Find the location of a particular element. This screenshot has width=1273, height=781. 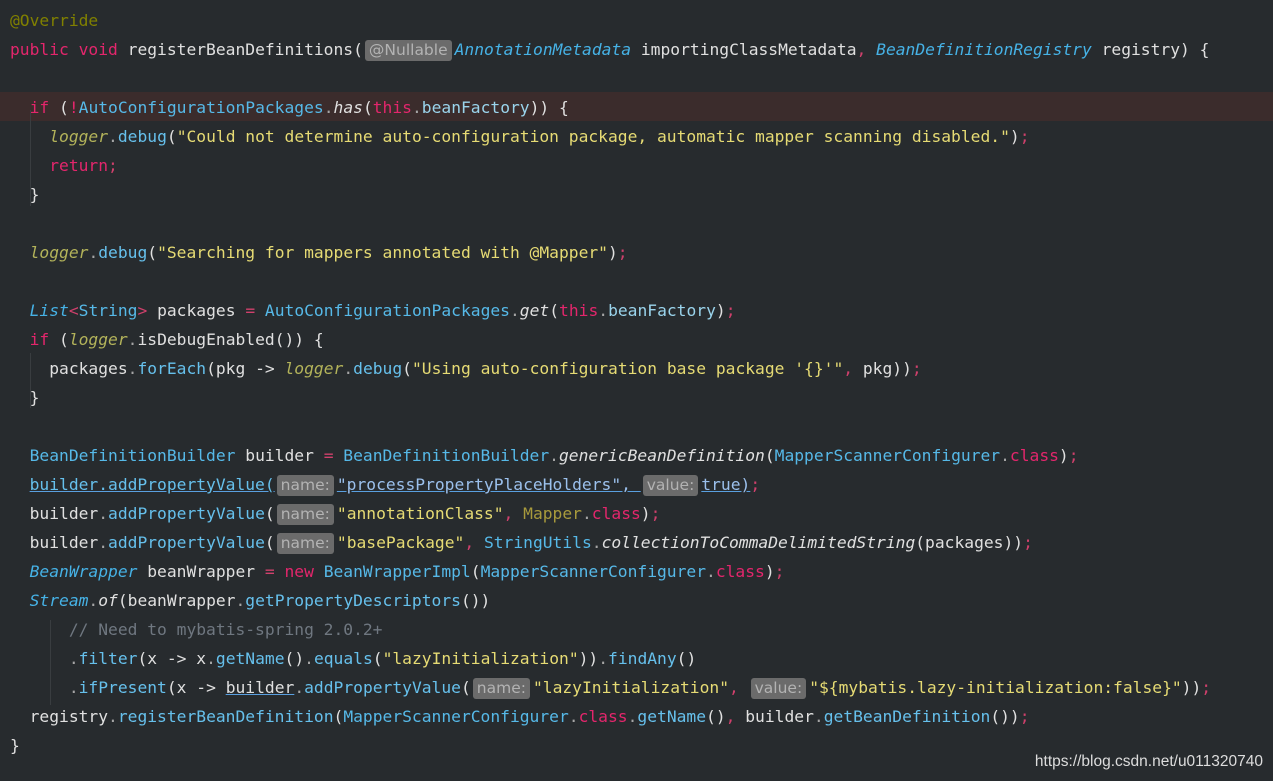

code-line: // Need to mybatis-spring 2.0.2+ is located at coordinates (196, 629).